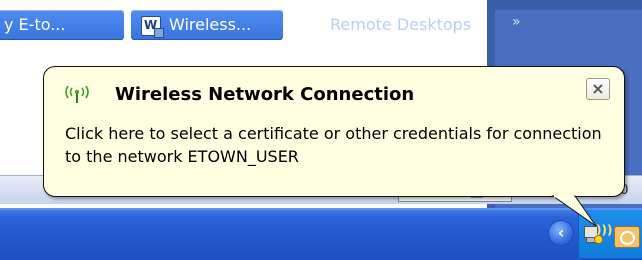 This screenshot has width=642, height=260. I want to click on close-icon: ×, so click(598, 89).